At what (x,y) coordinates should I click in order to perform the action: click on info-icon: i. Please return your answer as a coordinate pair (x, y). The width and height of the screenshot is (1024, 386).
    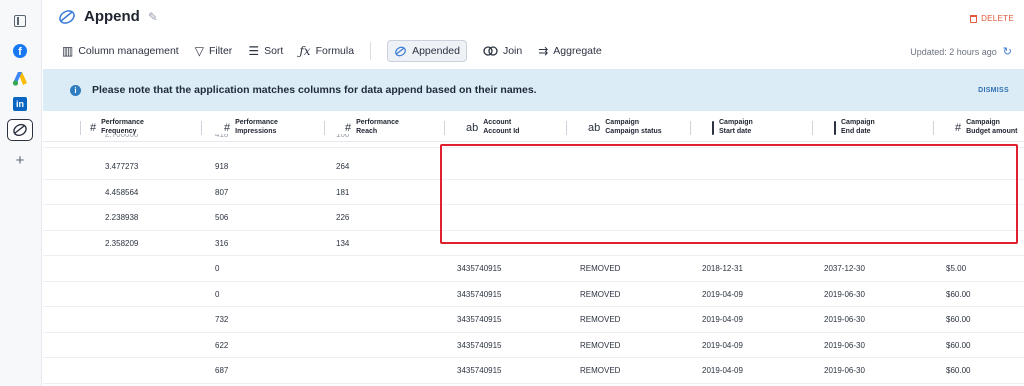
    Looking at the image, I should click on (75, 90).